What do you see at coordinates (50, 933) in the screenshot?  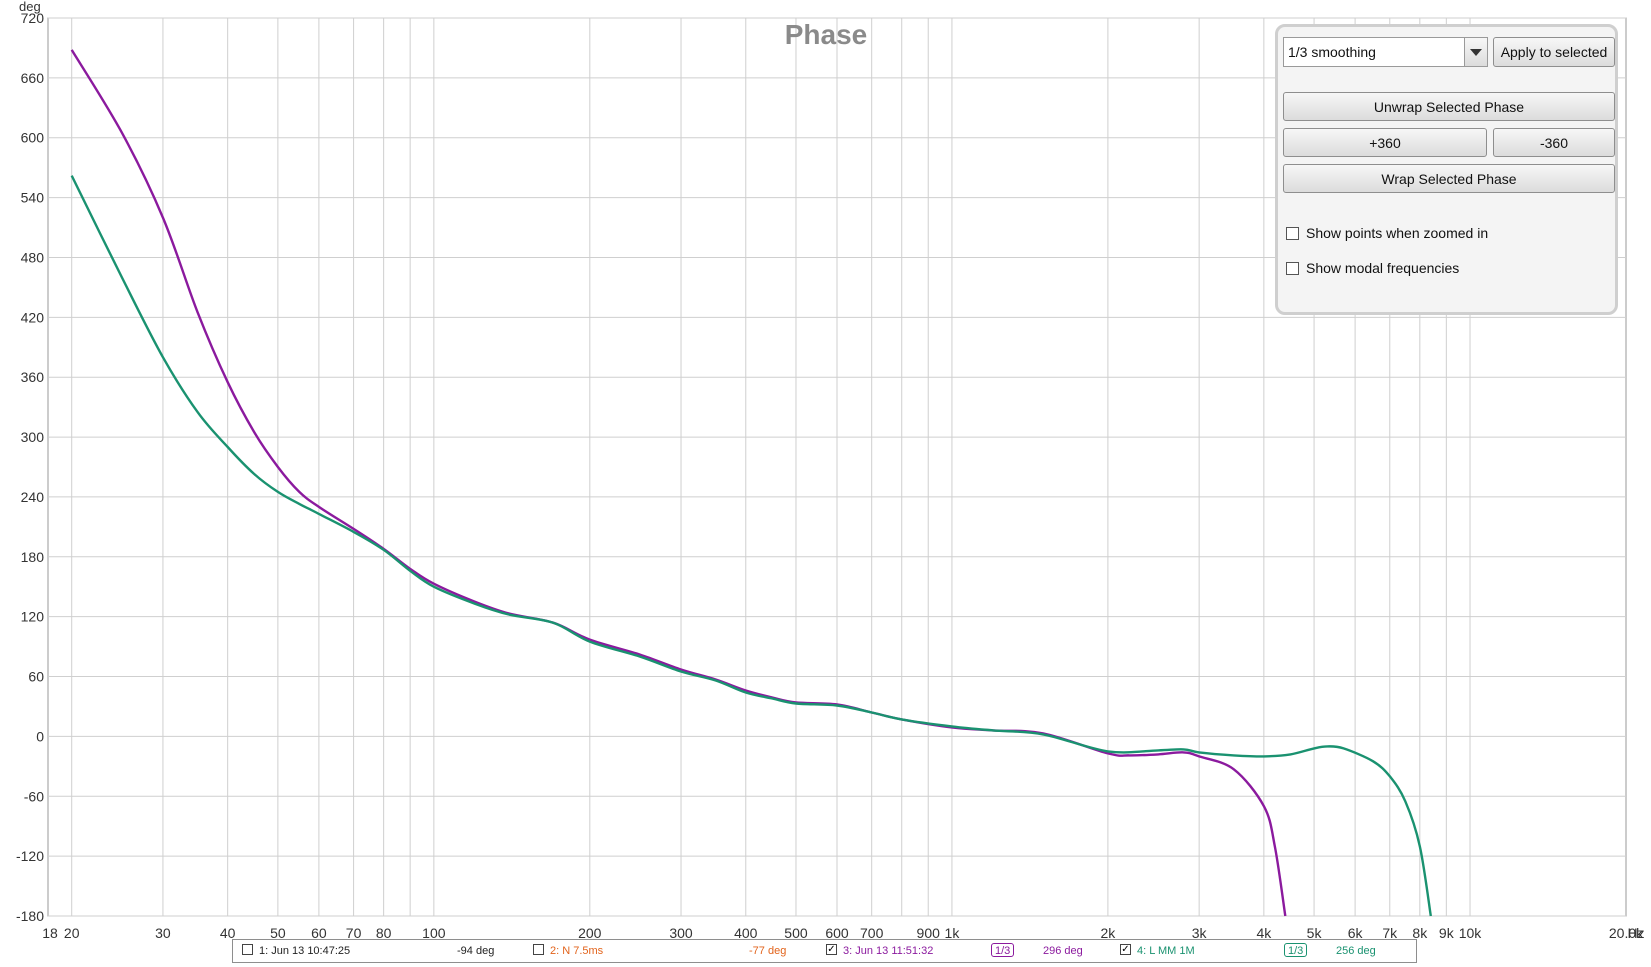 I see `x-tick-label: 18` at bounding box center [50, 933].